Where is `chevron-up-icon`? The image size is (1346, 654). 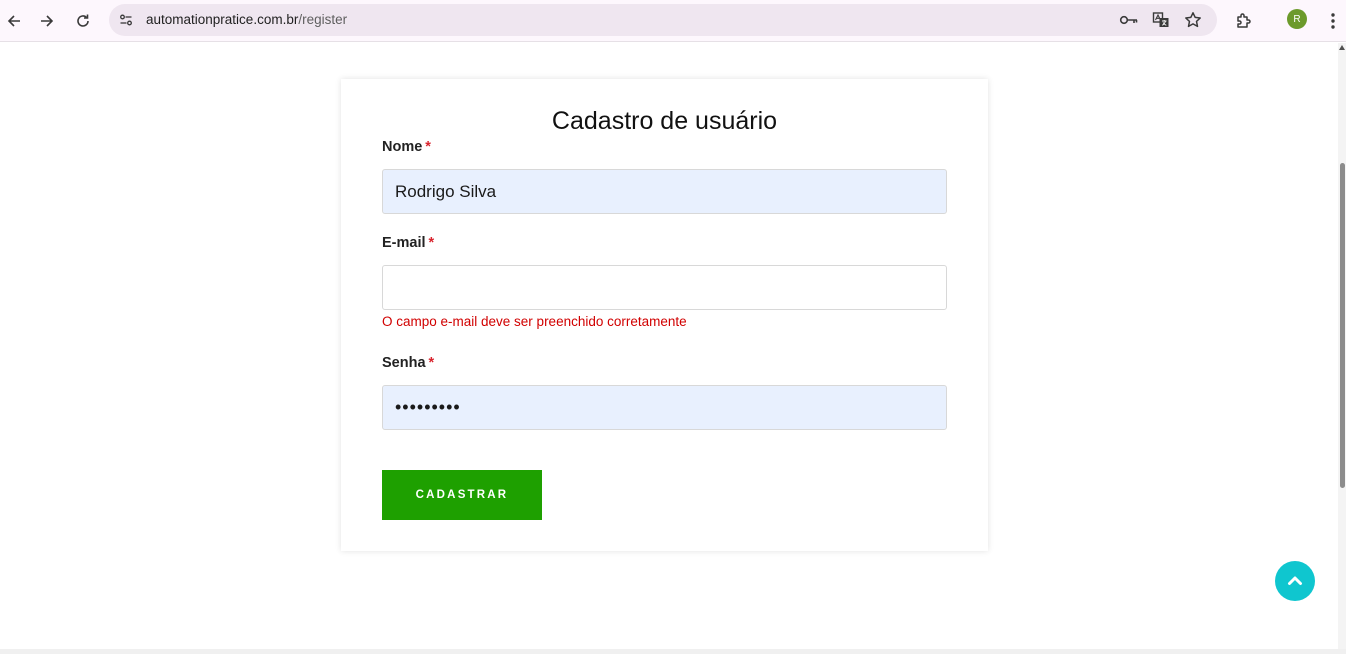 chevron-up-icon is located at coordinates (1295, 580).